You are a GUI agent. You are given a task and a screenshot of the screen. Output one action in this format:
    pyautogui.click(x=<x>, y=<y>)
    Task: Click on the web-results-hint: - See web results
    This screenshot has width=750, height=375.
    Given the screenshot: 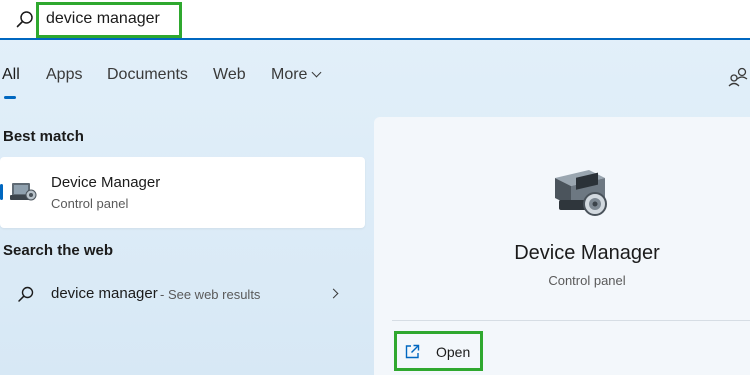 What is the action you would take?
    pyautogui.click(x=210, y=294)
    